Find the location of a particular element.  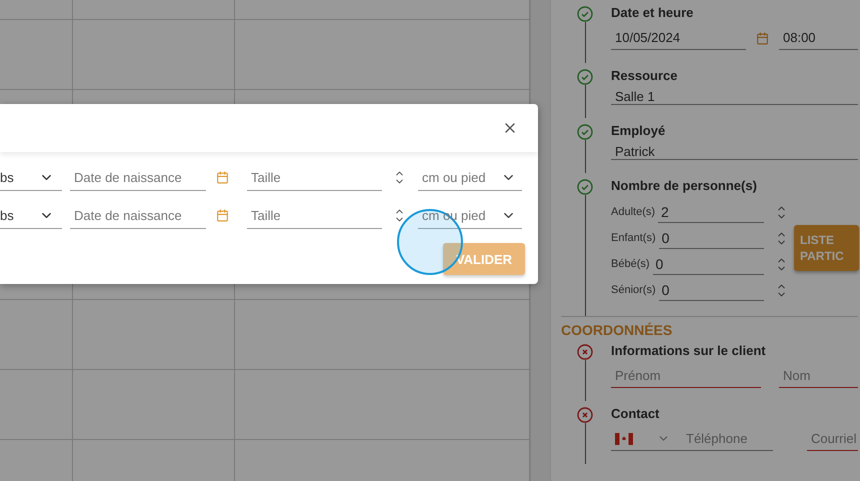

select-field: Patrick is located at coordinates (734, 152).